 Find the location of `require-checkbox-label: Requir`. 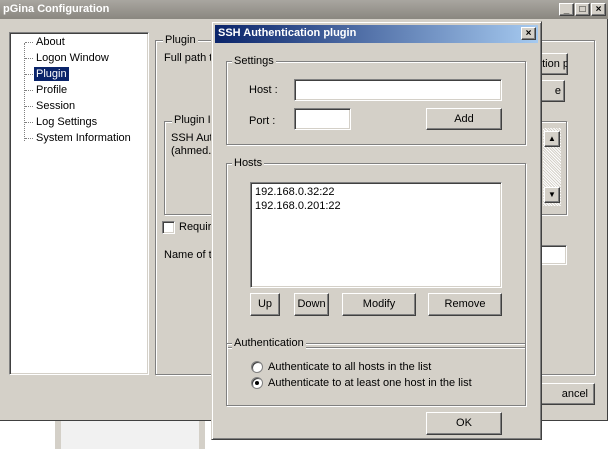

require-checkbox-label: Requir is located at coordinates (195, 227).